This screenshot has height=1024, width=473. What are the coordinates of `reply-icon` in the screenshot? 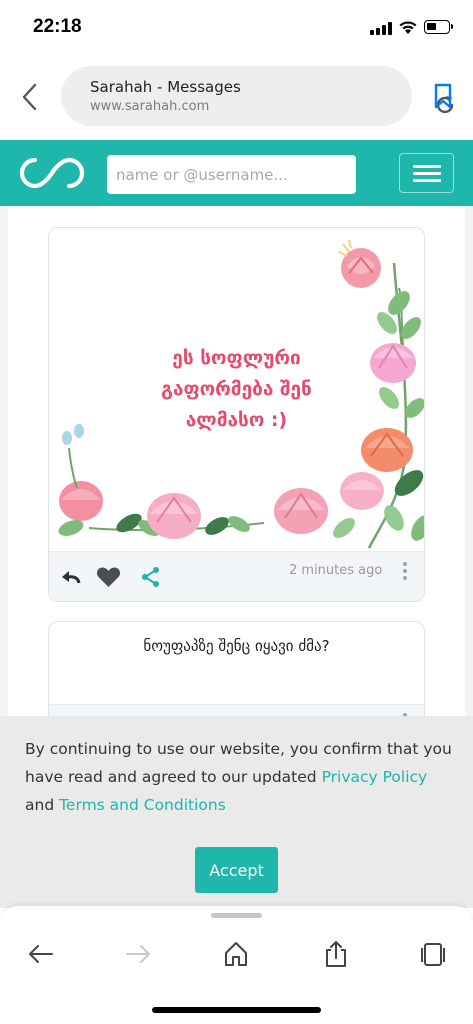 It's located at (71, 577).